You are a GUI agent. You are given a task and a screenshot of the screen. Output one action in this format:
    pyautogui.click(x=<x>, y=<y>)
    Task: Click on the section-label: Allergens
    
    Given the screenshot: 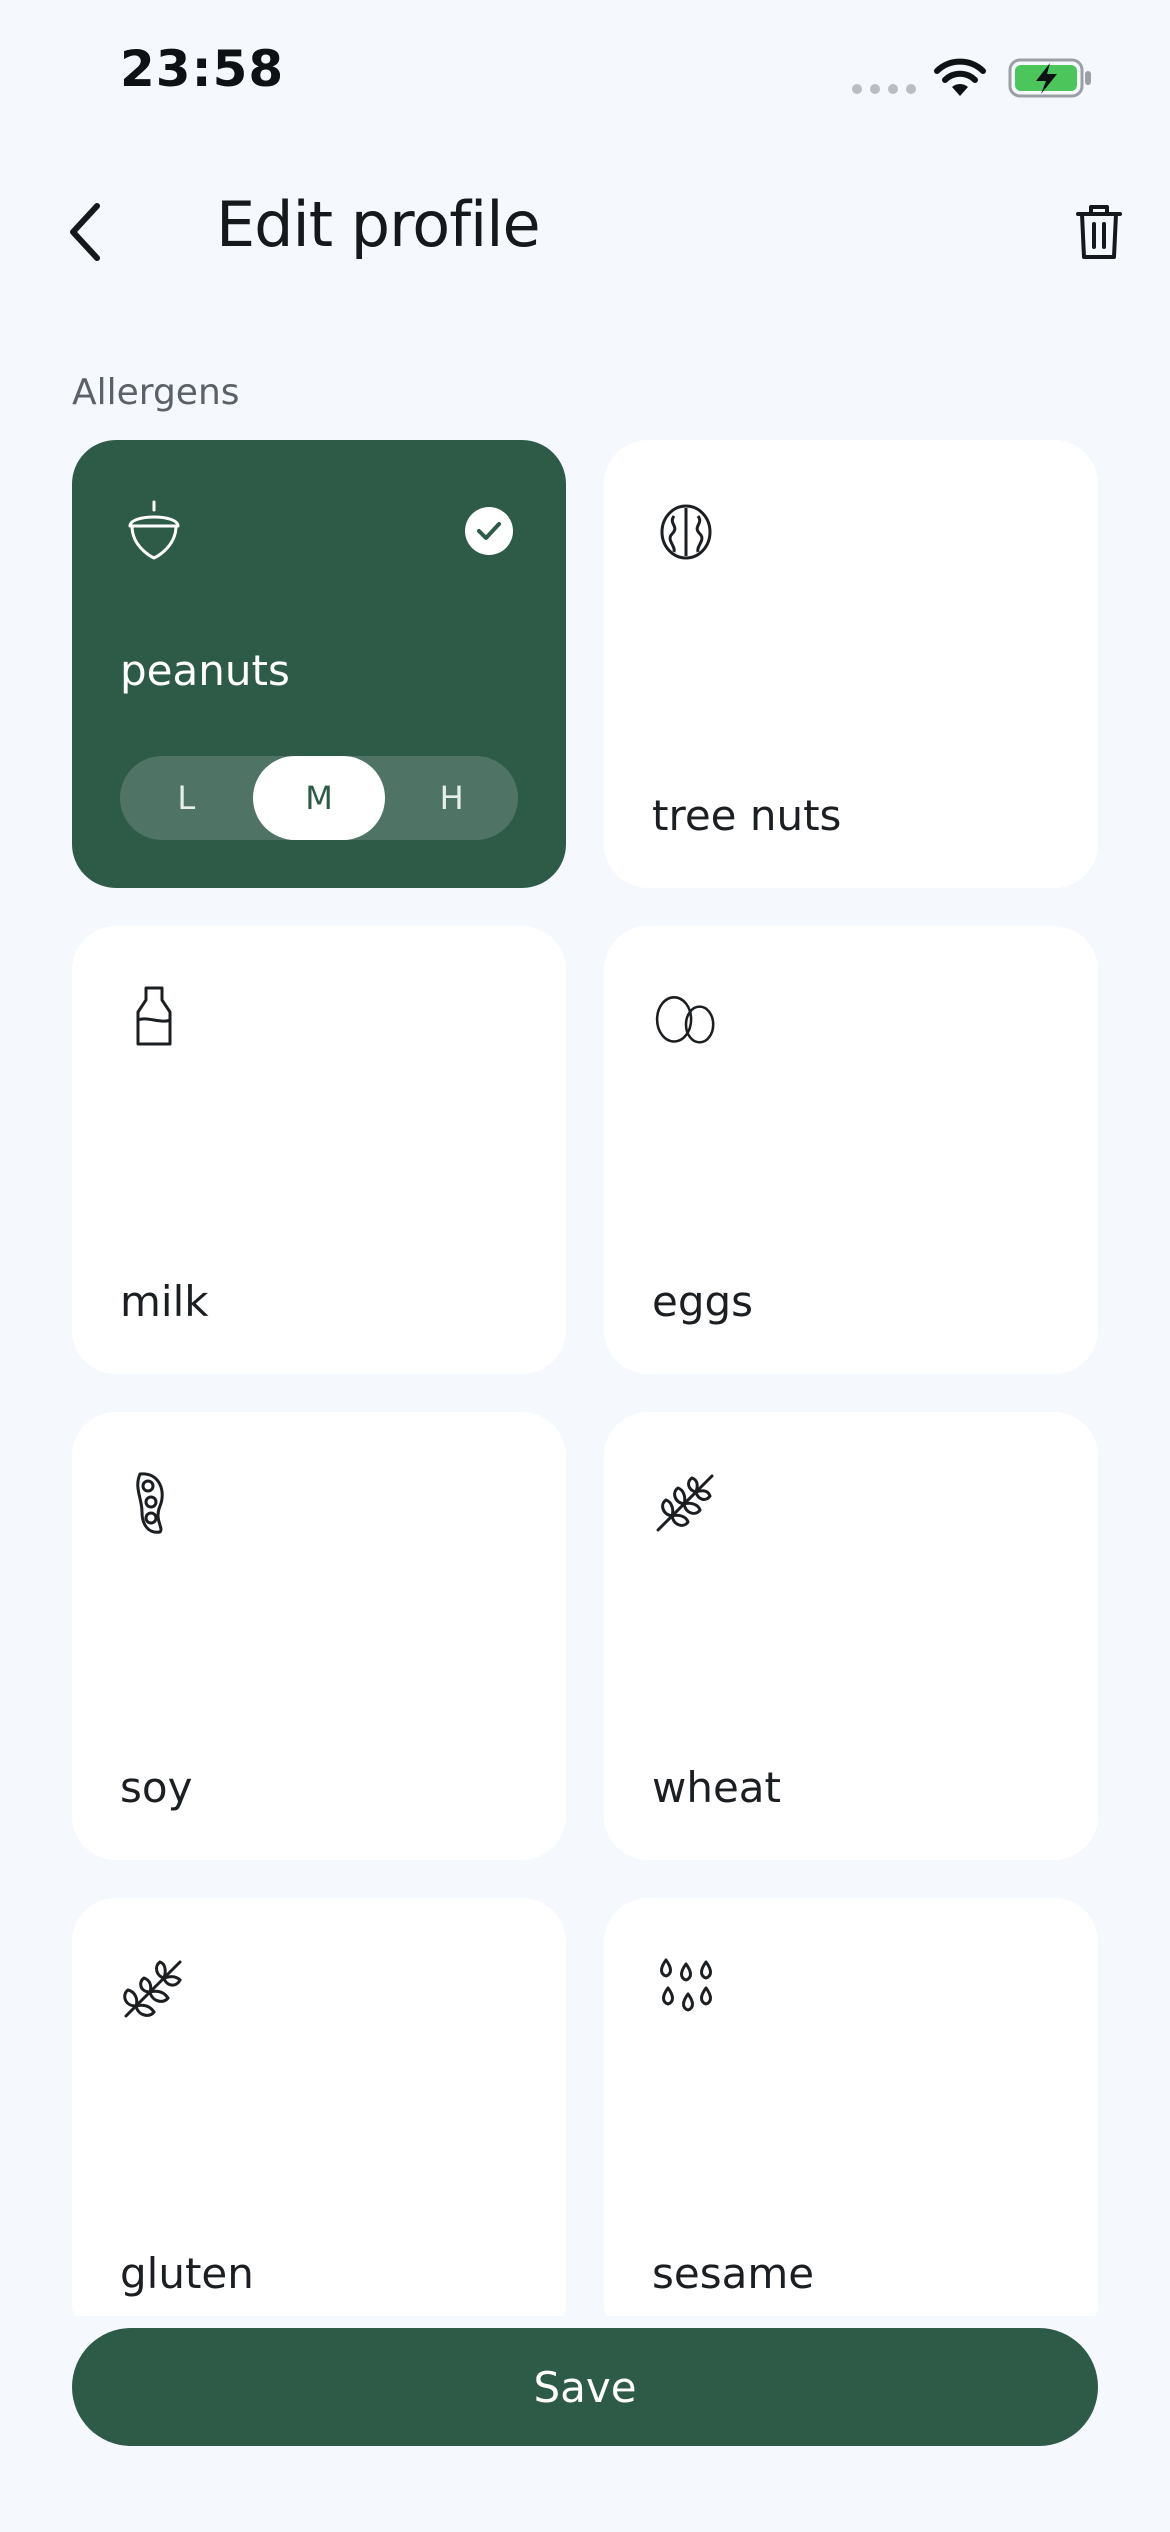 What is the action you would take?
    pyautogui.click(x=156, y=392)
    